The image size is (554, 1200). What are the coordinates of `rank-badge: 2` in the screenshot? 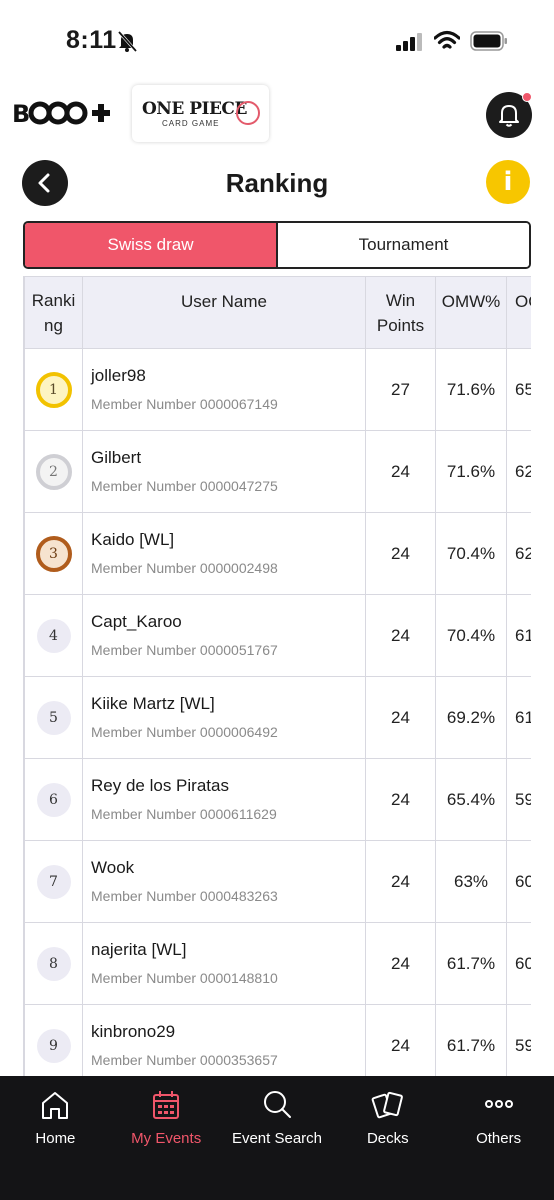 It's located at (53, 471).